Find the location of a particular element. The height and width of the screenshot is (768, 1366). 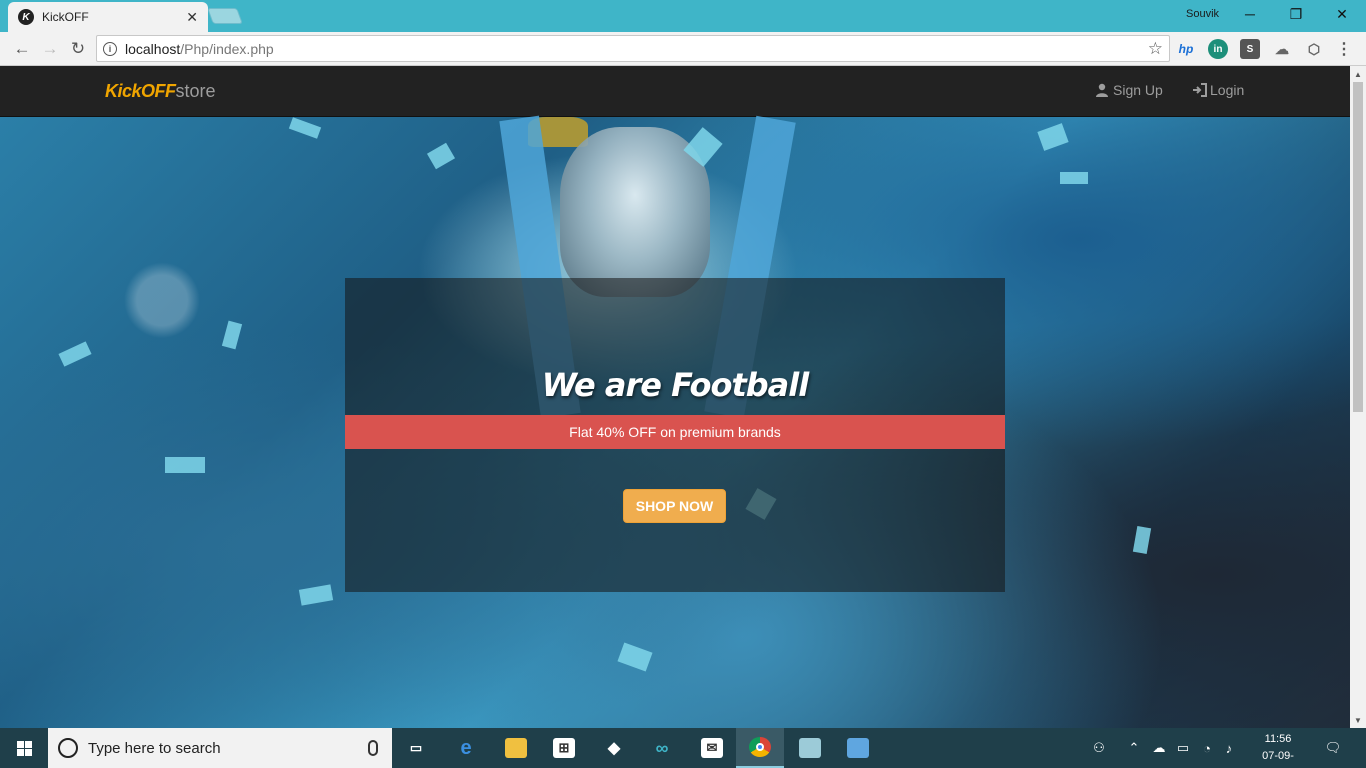

cortana-icon is located at coordinates (68, 748).